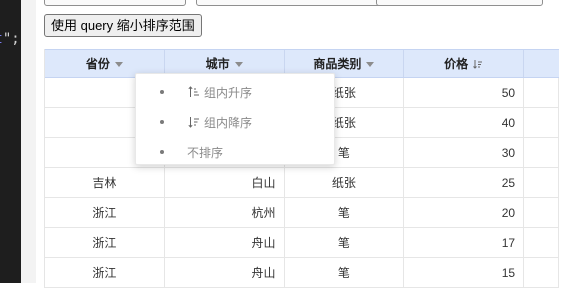 This screenshot has width=573, height=288. Describe the element at coordinates (105, 182) in the screenshot. I see `cell-province: 吉林` at that location.